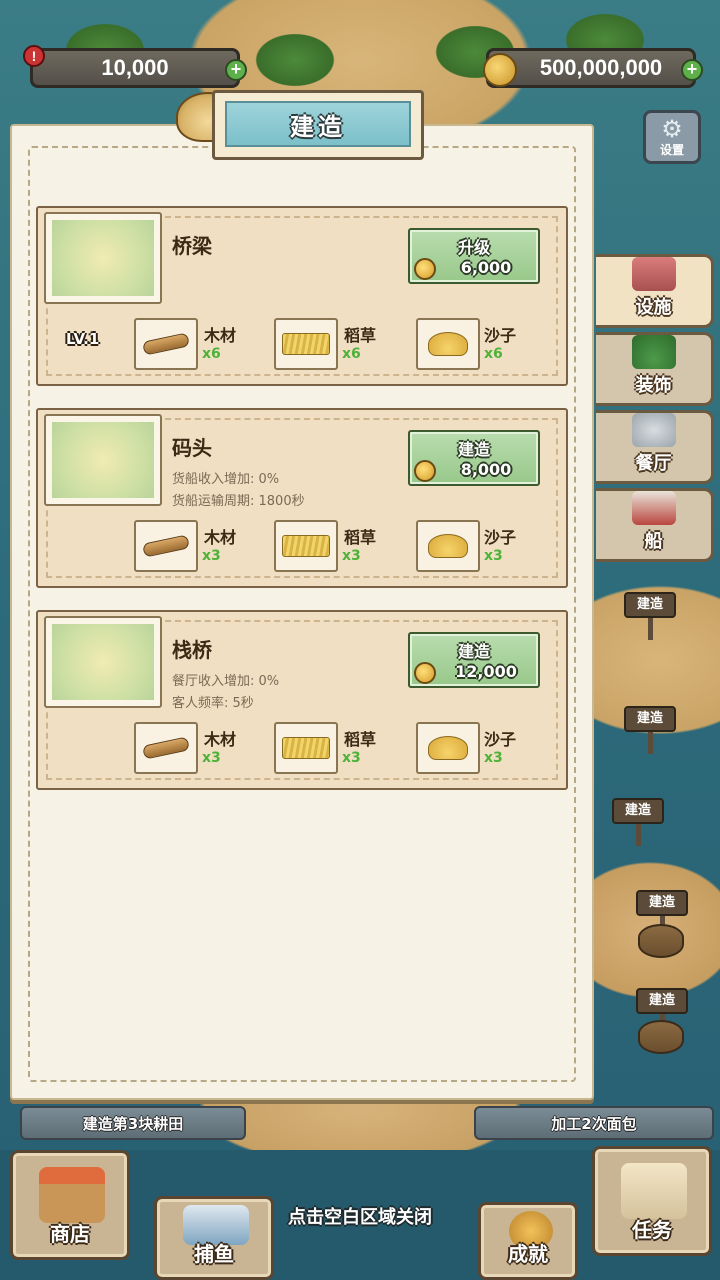 Image resolution: width=720 pixels, height=1280 pixels. I want to click on quest-text: 建造第3块耕田, so click(133, 1123).